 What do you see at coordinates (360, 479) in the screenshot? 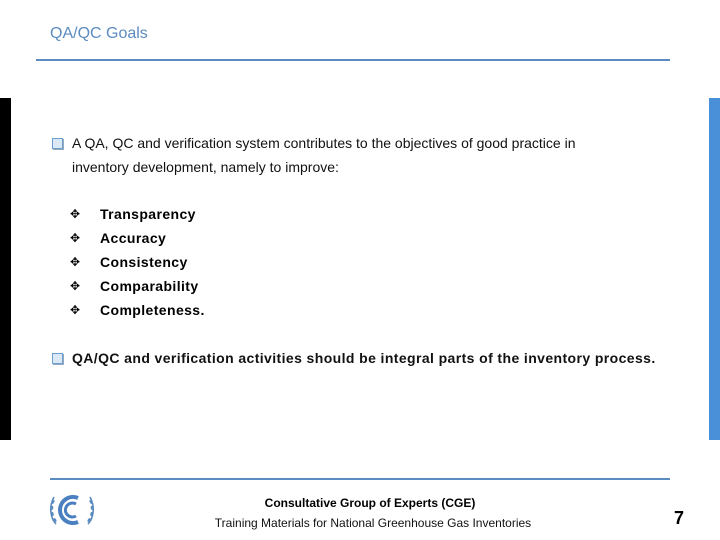
I see `footer-divider` at bounding box center [360, 479].